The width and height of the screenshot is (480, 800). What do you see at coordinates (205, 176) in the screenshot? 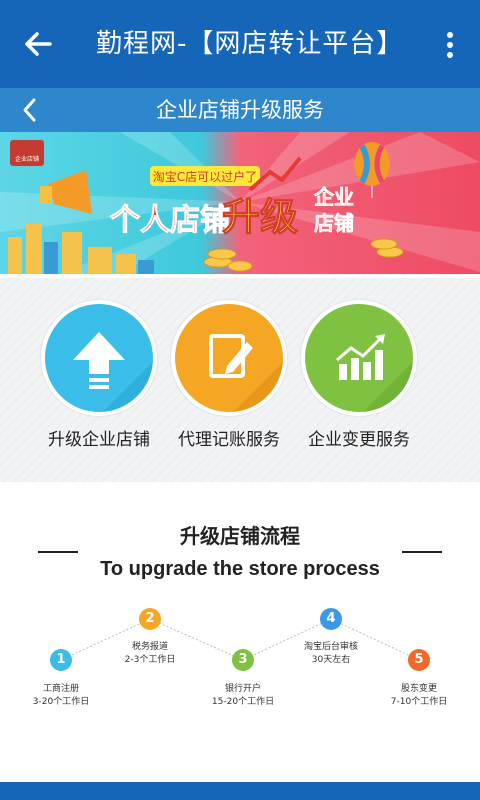
I see `banner-tag: 淘宝C店可以过户了` at bounding box center [205, 176].